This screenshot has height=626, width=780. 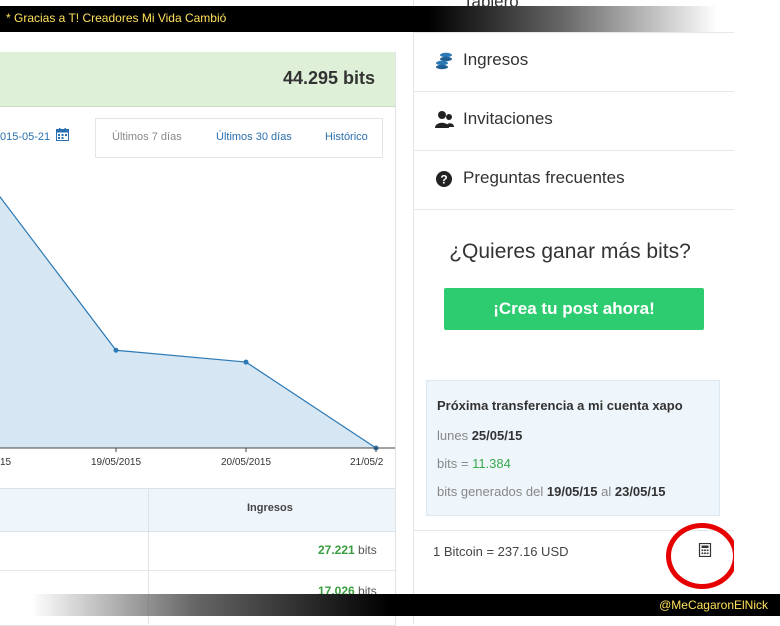 I want to click on transfer-period-to: 23/05/15, so click(x=640, y=491).